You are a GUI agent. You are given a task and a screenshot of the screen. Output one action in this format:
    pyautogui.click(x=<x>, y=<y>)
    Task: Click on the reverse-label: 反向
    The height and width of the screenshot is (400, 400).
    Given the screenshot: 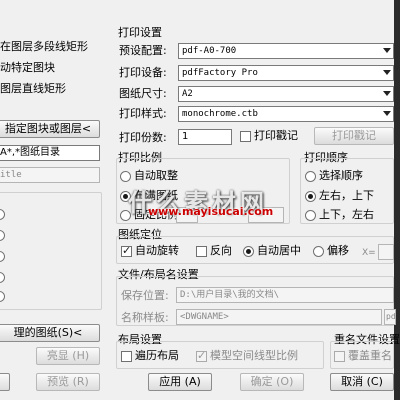 What is the action you would take?
    pyautogui.click(x=221, y=250)
    